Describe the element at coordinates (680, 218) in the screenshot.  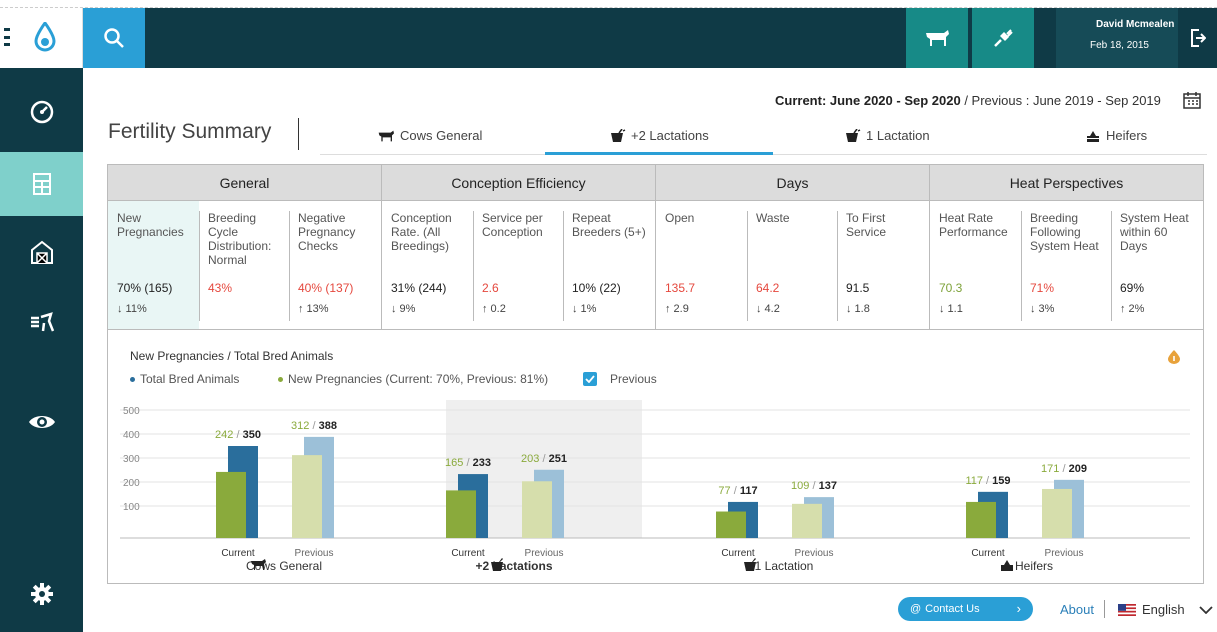
I see `metric-label: Open` at that location.